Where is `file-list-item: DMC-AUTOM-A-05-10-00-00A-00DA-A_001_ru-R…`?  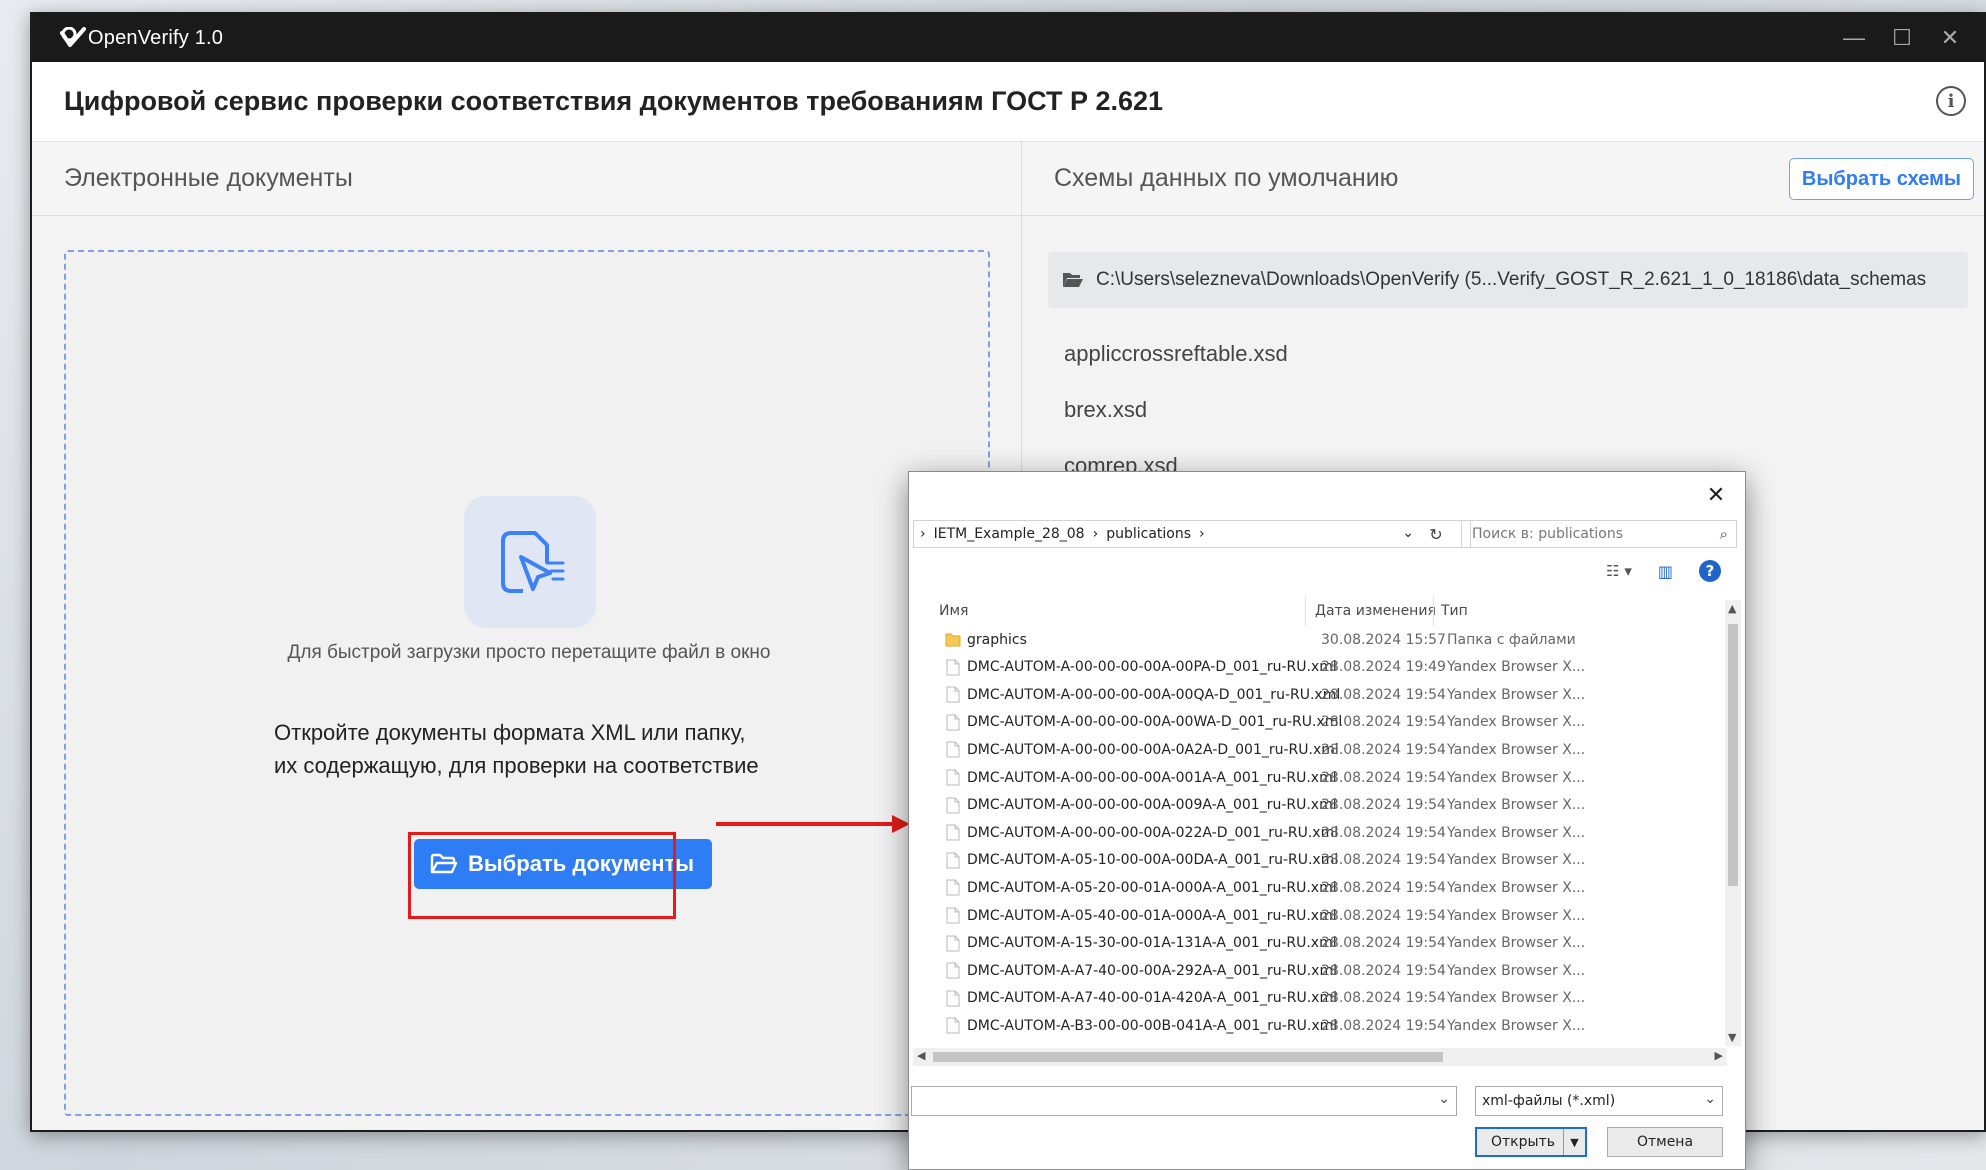 file-list-item: DMC-AUTOM-A-05-10-00-00A-00DA-A_001_ru-R… is located at coordinates (1320, 860).